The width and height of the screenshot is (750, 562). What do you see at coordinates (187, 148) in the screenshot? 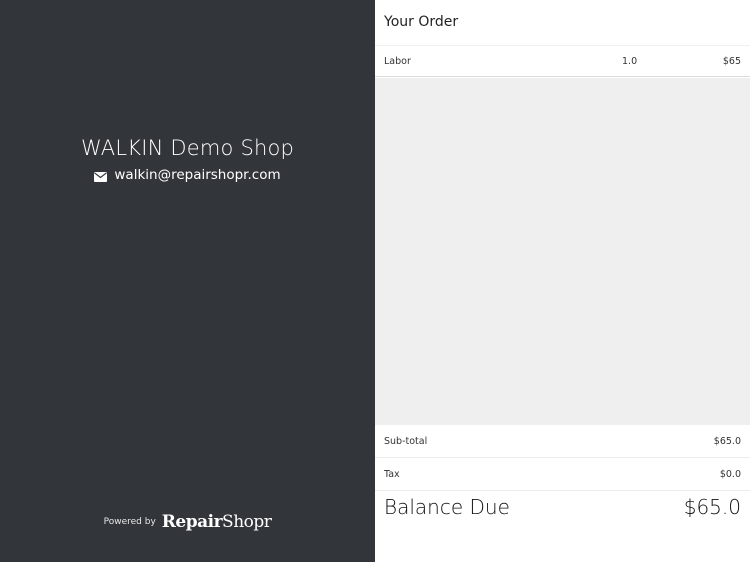
I see `shop-name: WALKIN Demo Shop` at bounding box center [187, 148].